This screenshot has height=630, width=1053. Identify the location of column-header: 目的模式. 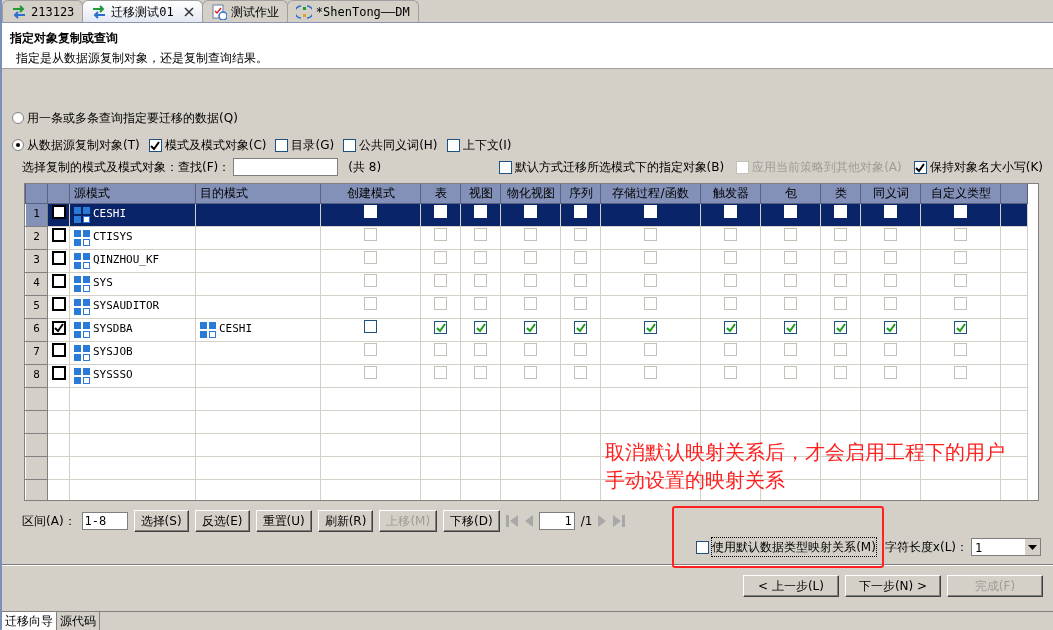
(258, 193).